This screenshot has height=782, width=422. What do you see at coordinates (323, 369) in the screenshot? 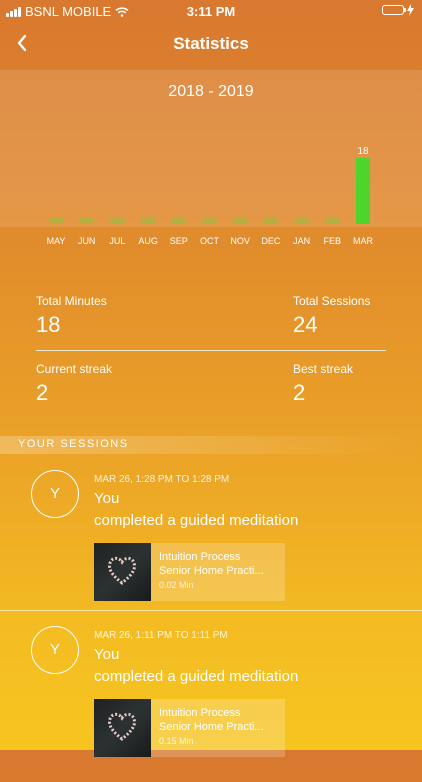
I see `best-streak-label: Best streak` at bounding box center [323, 369].